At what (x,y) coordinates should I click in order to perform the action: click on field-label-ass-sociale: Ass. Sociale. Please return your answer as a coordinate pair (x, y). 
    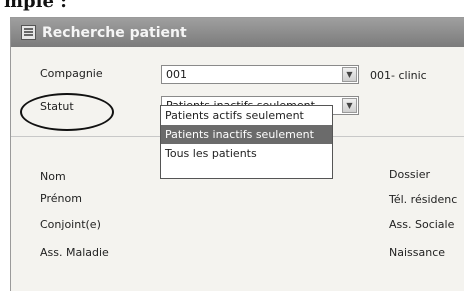
    Looking at the image, I should click on (422, 224).